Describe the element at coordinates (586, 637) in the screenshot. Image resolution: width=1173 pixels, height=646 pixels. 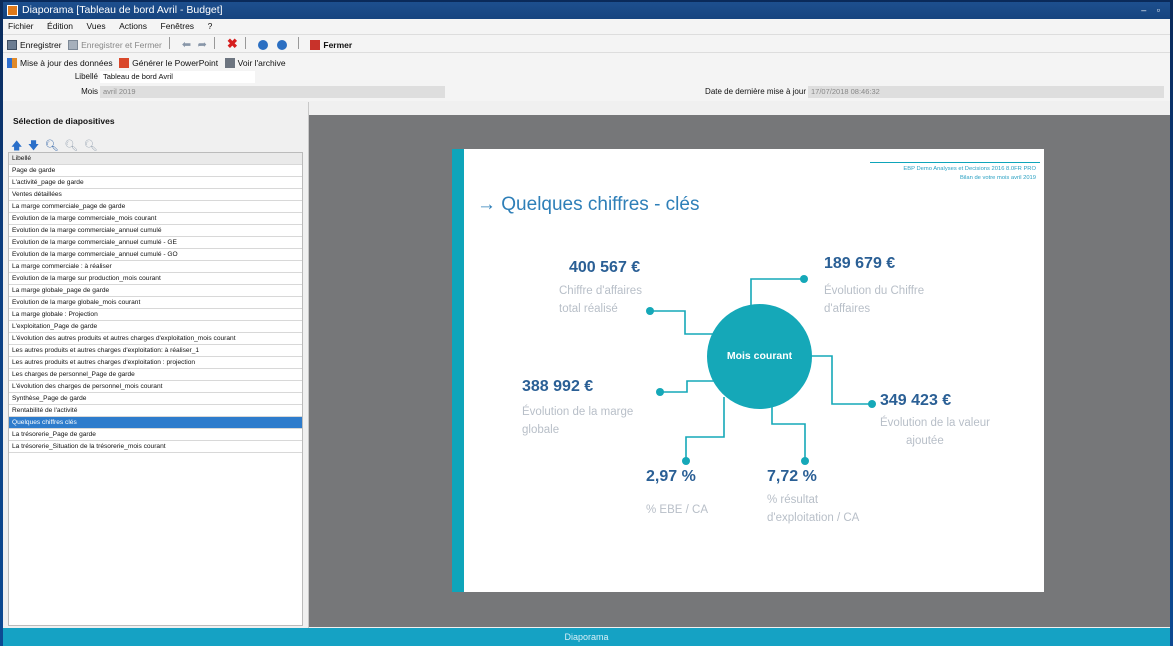
I see `status-bar: Diaporama` at that location.